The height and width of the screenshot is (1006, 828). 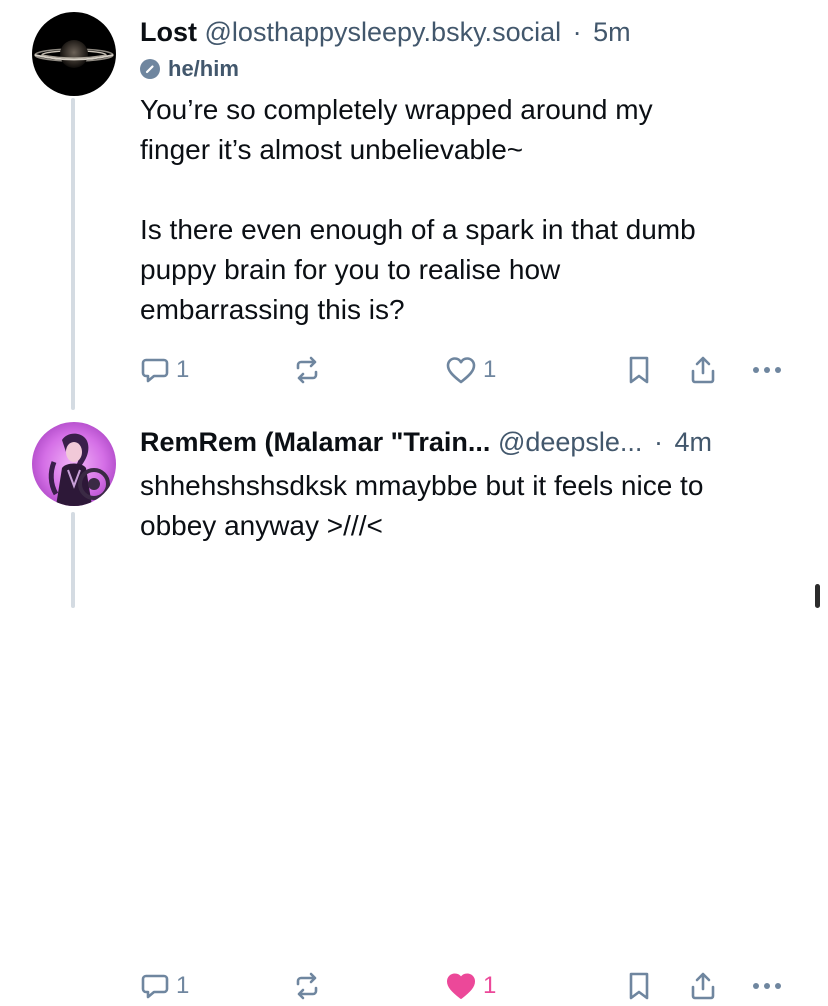 What do you see at coordinates (461, 370) in the screenshot?
I see `heart-outline-icon` at bounding box center [461, 370].